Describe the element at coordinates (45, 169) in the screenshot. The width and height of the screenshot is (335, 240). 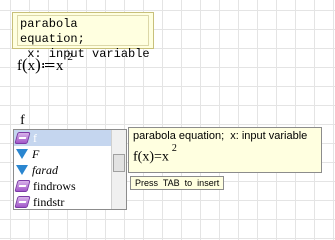
I see `autocomplete-item-label: farad` at that location.